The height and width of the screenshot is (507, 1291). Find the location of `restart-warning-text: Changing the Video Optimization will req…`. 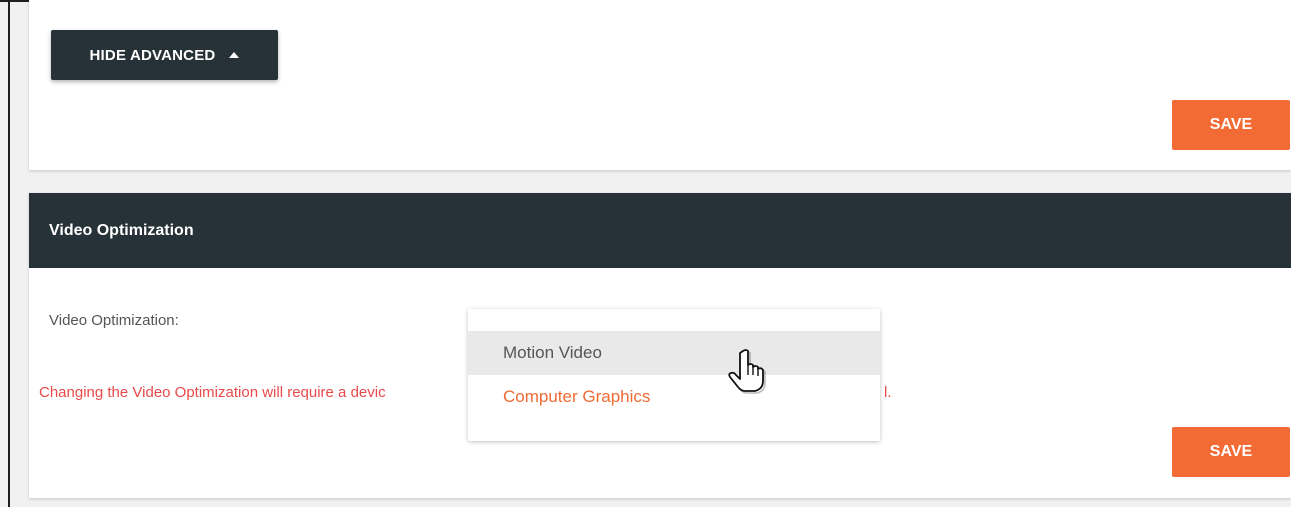

restart-warning-text: Changing the Video Optimization will req… is located at coordinates (212, 392).